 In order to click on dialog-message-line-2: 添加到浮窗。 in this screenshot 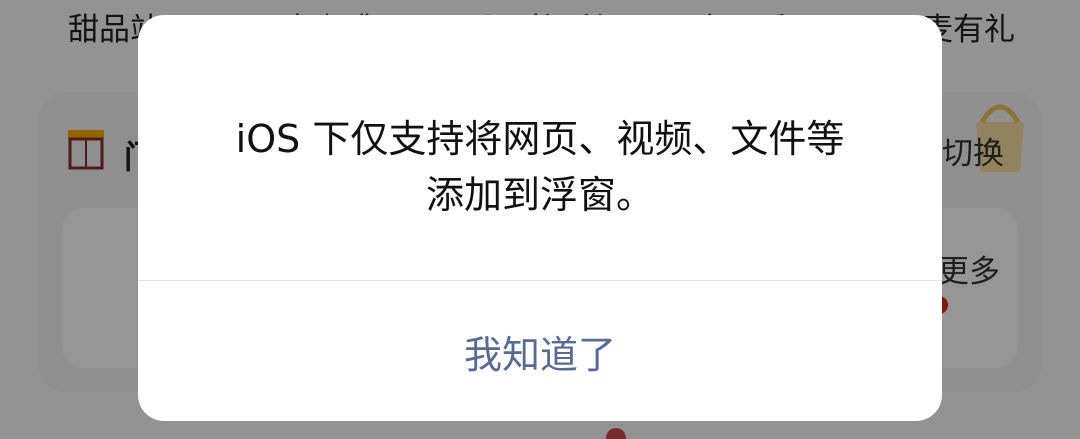, I will do `click(539, 195)`.